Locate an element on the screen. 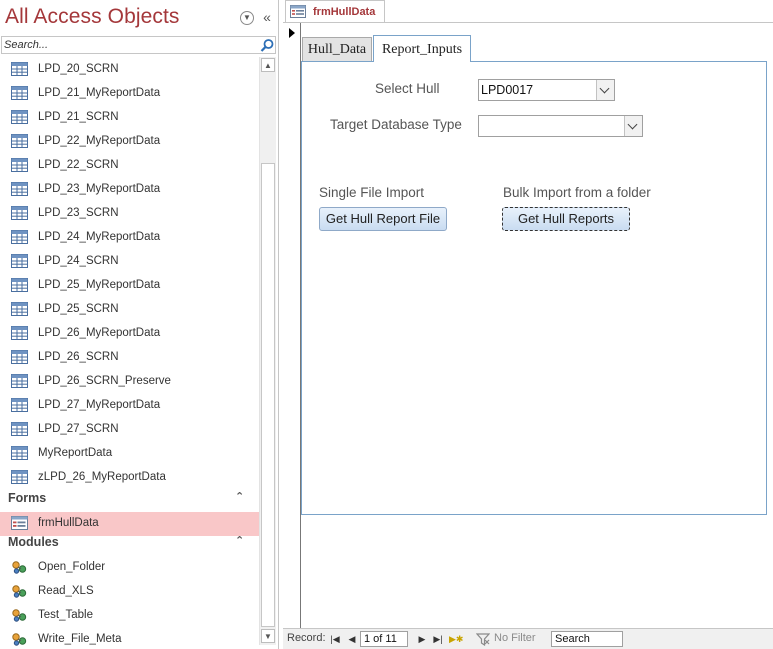  nav-table-item: zLPD_26_MyReportData is located at coordinates (129, 478).